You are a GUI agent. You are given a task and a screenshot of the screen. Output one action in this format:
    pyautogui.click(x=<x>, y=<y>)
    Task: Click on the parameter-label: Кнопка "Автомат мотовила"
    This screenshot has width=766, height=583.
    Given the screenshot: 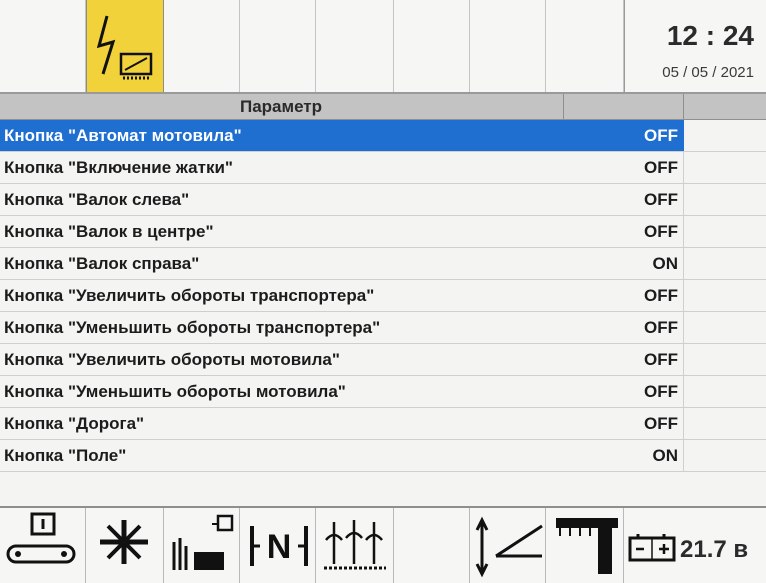 What is the action you would take?
    pyautogui.click(x=123, y=135)
    